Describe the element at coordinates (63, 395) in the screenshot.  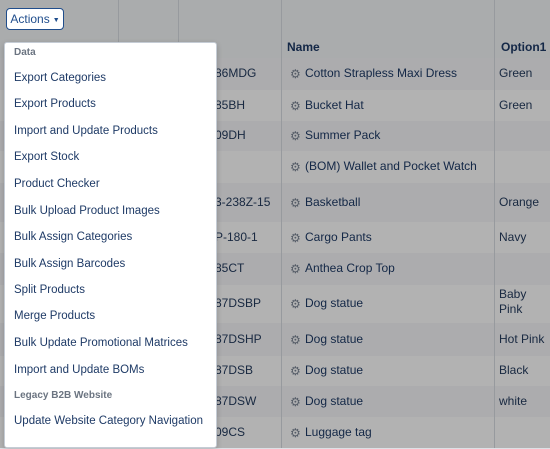
I see `menu-section-legacy-b2b: Legacy B2B Website` at that location.